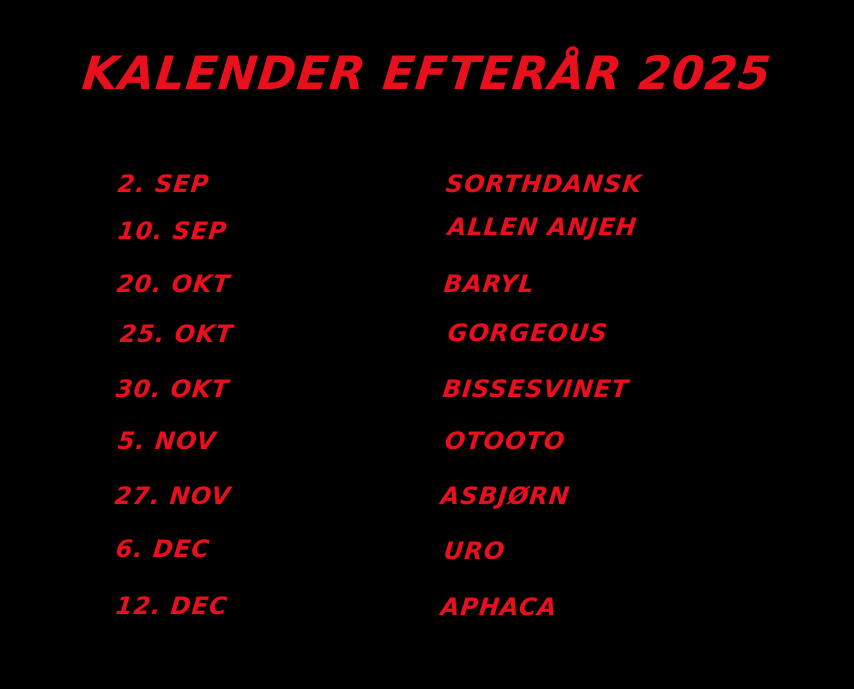  Describe the element at coordinates (173, 284) in the screenshot. I see `event-date: 20. OKT` at that location.